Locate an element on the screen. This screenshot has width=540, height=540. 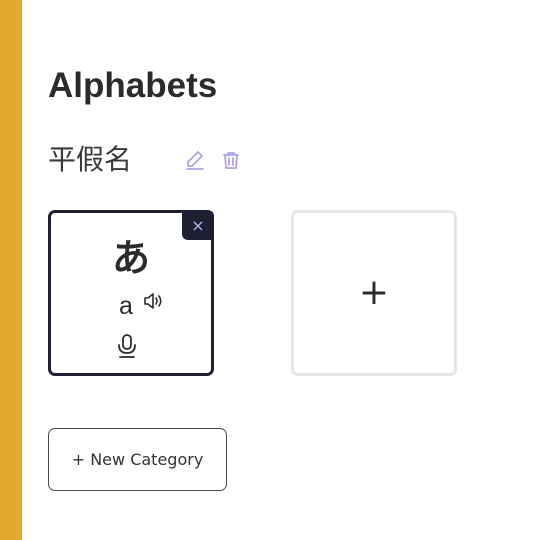
plus-icon: + is located at coordinates (374, 292).